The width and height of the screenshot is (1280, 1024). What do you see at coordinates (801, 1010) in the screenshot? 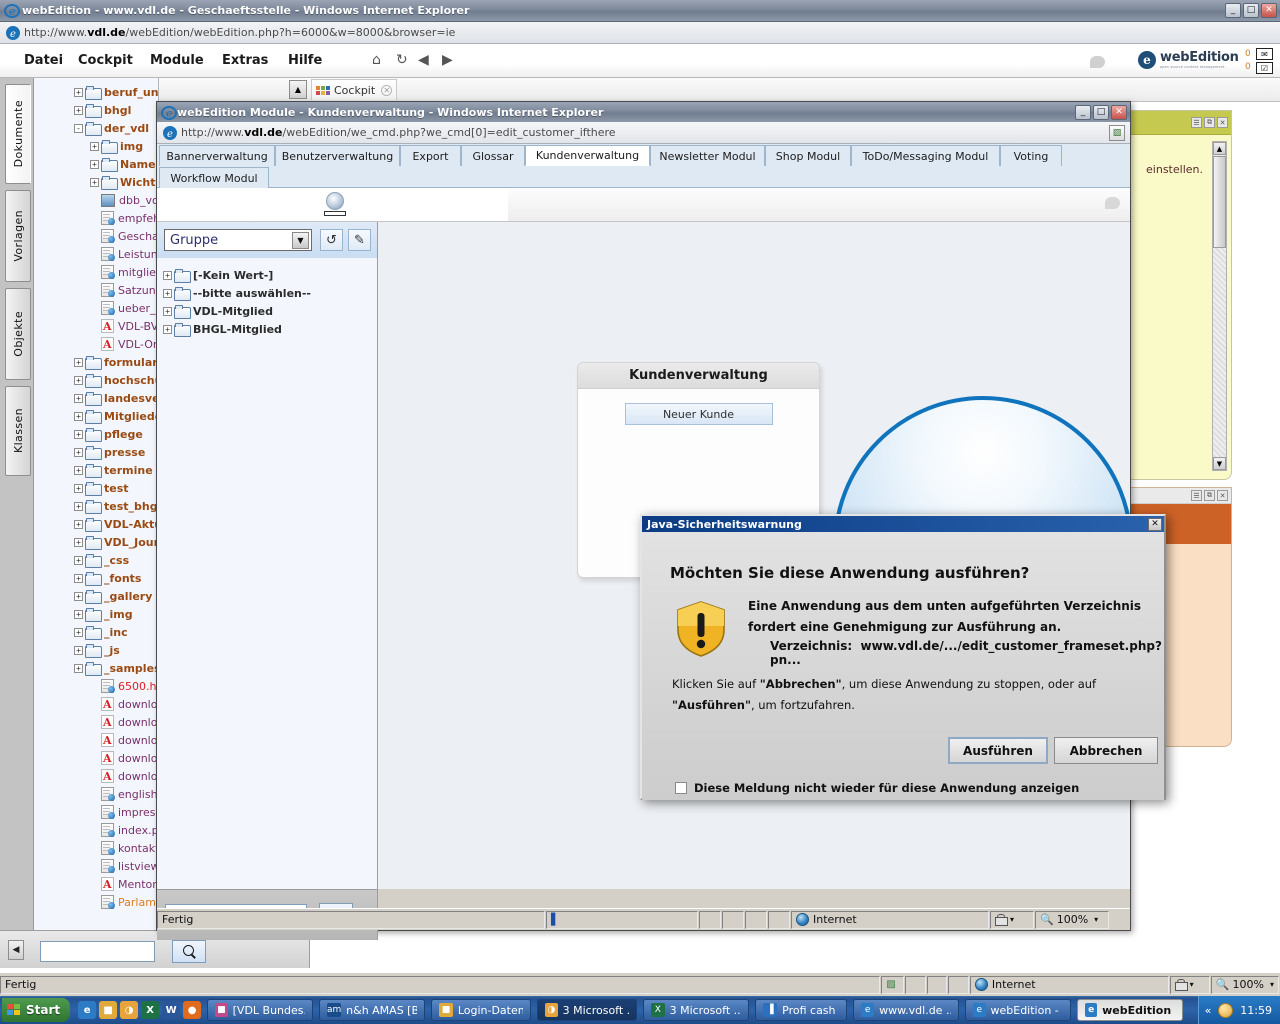
I see `taskbar-button: ▐ Profi cash` at bounding box center [801, 1010].